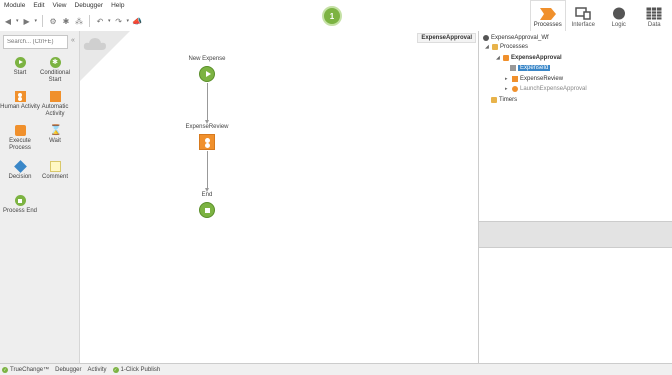 The height and width of the screenshot is (375, 672). I want to click on activity-tab: Activity, so click(97, 370).